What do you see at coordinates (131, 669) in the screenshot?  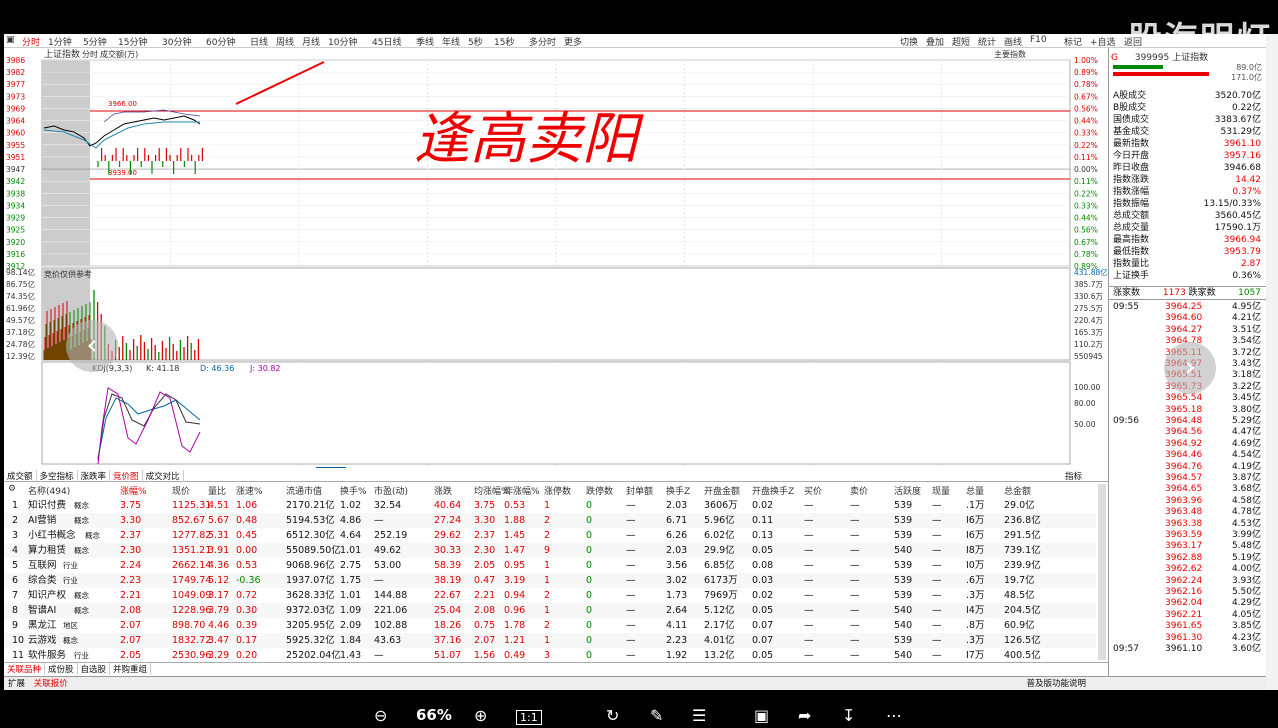 I see `bottom-tab: 并购重组` at bounding box center [131, 669].